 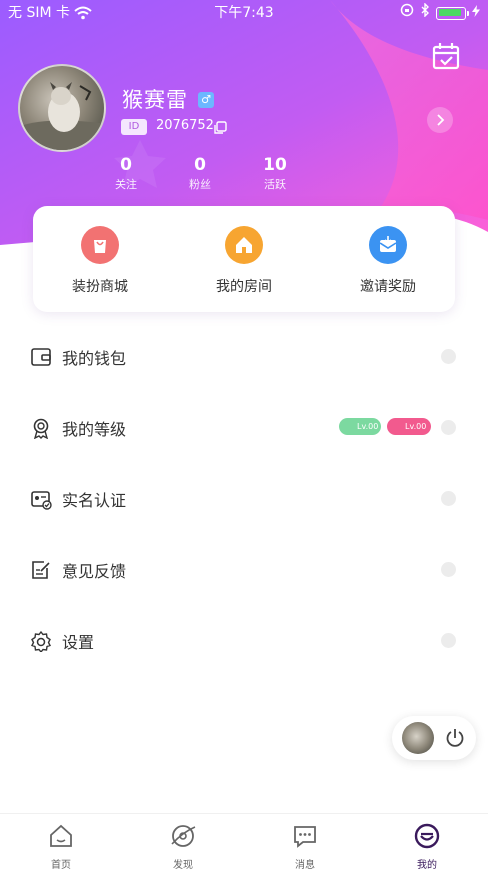 What do you see at coordinates (83, 14) in the screenshot?
I see `wifi-icon` at bounding box center [83, 14].